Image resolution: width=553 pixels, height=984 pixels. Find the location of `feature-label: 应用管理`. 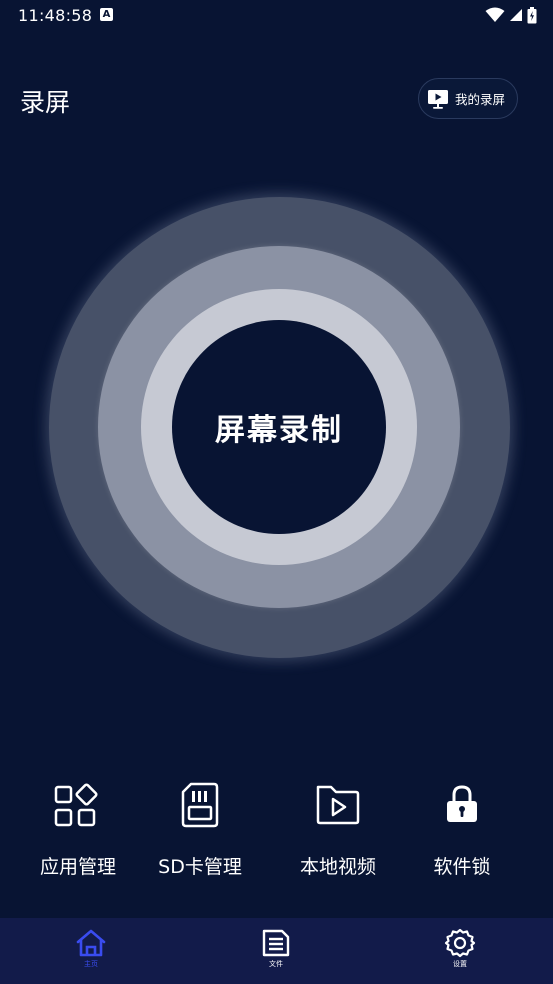

feature-label: 应用管理 is located at coordinates (77, 867).